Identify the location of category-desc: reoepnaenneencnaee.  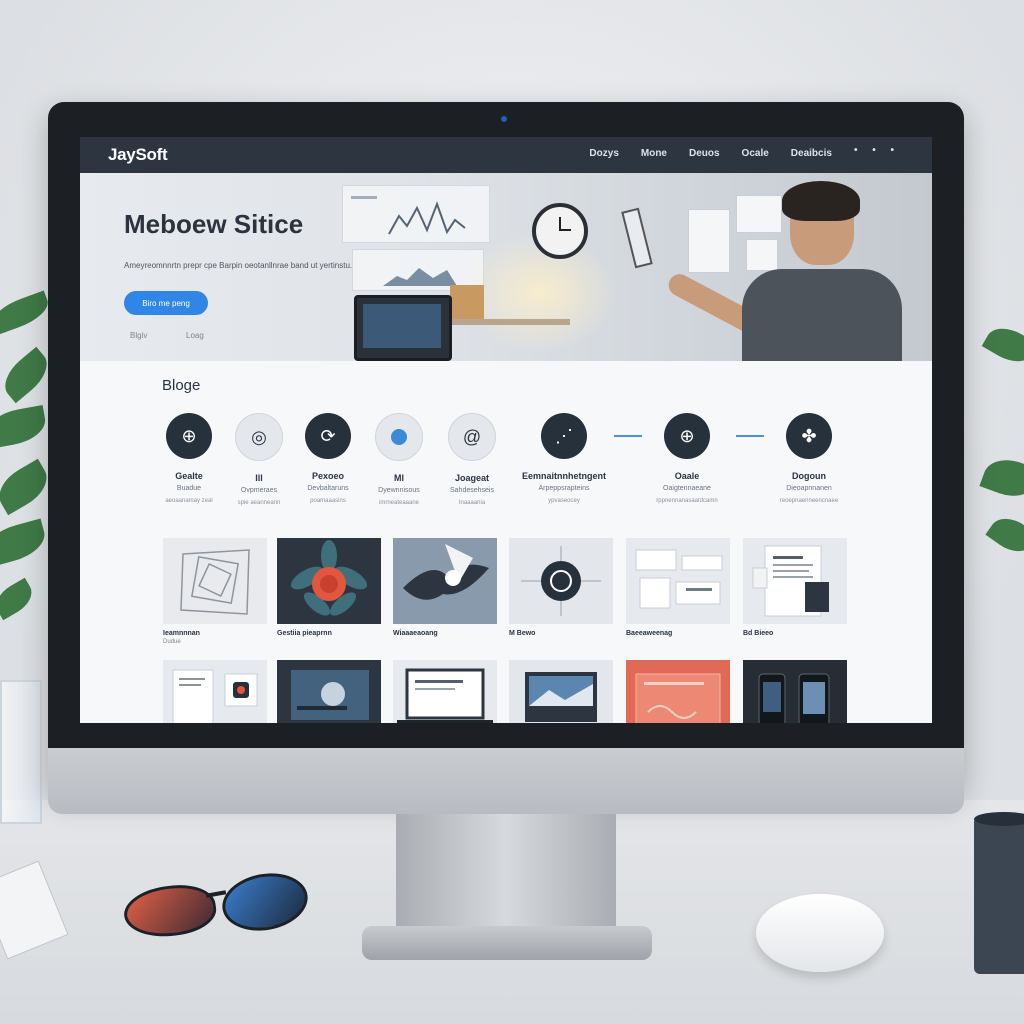
(809, 501).